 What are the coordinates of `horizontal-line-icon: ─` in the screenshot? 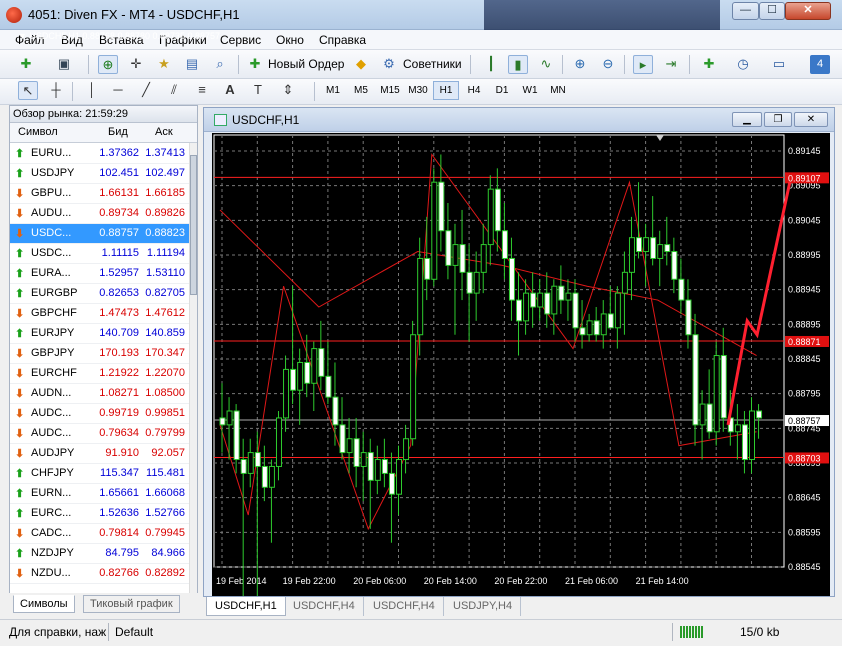 It's located at (118, 90).